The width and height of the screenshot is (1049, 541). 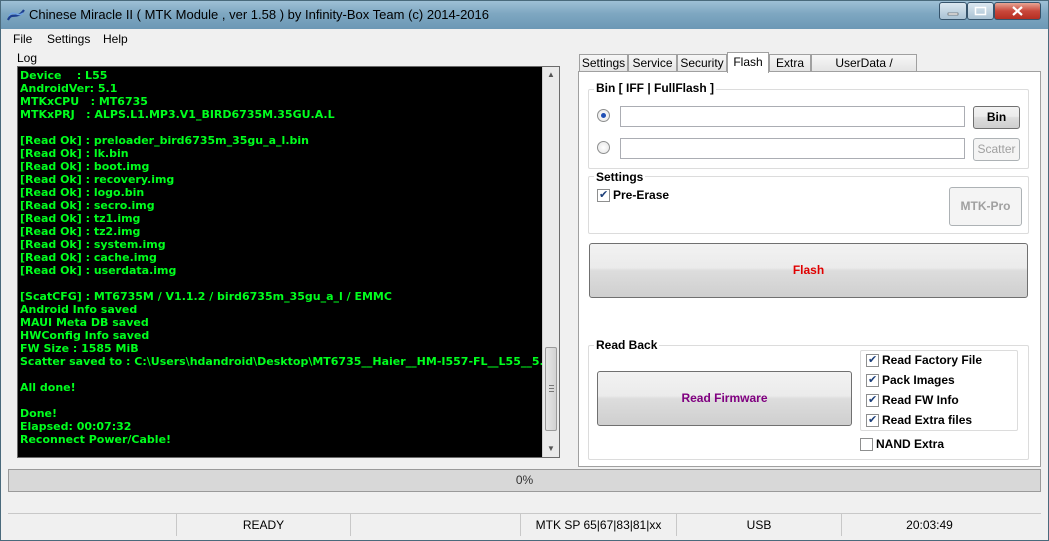 What do you see at coordinates (932, 360) in the screenshot?
I see `read-factory-file-label: Read Factory File` at bounding box center [932, 360].